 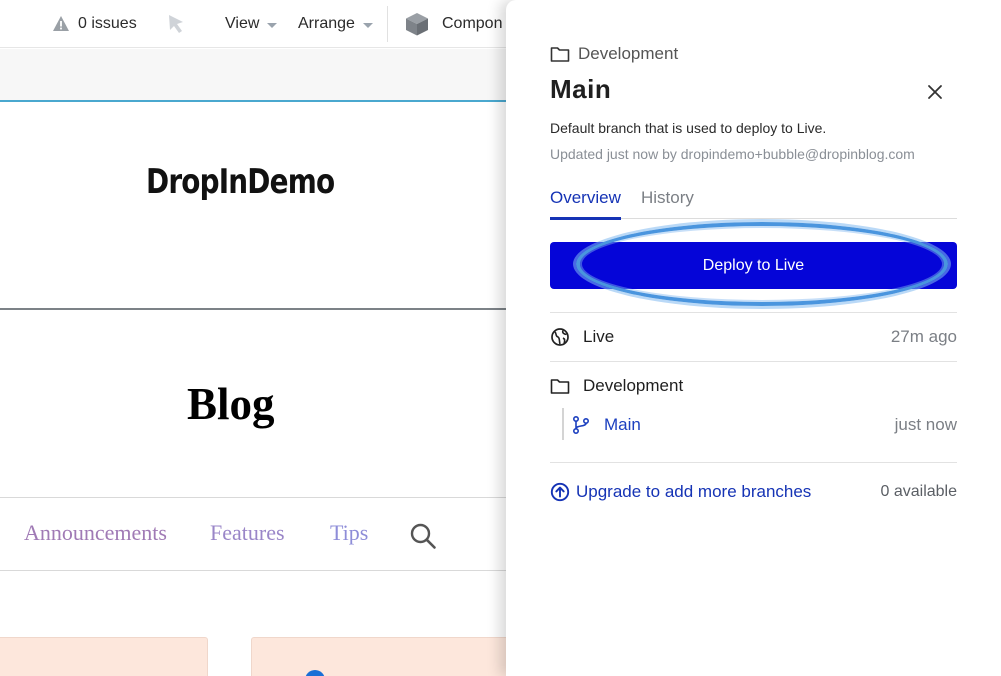 I want to click on panel-tabs: Overview History, so click(x=753, y=202).